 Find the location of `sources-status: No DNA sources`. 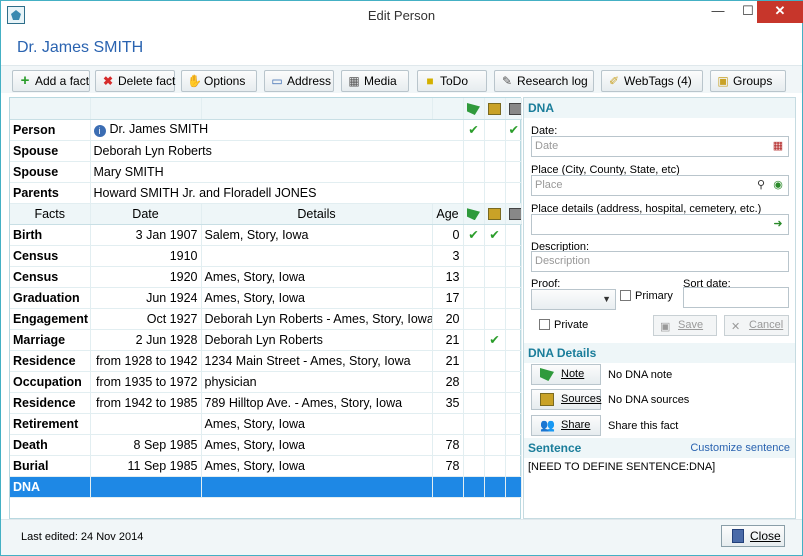

sources-status: No DNA sources is located at coordinates (649, 400).